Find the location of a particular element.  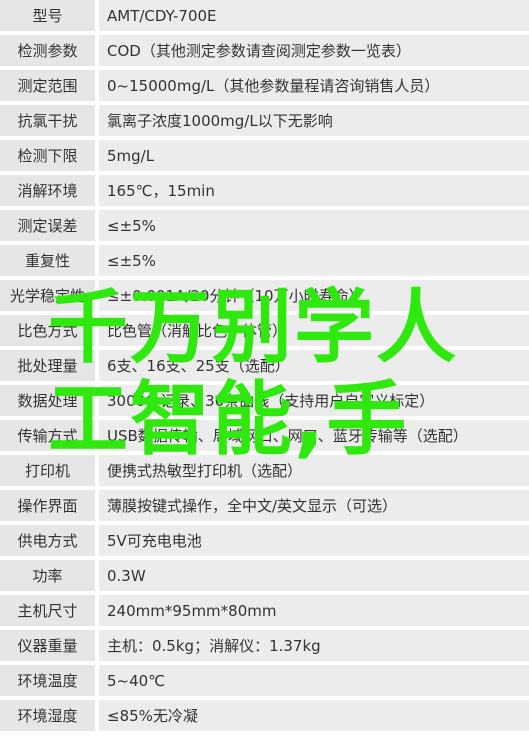

spec-value: 氯离子浓度1000mg/L以下无影响 is located at coordinates (314, 120).